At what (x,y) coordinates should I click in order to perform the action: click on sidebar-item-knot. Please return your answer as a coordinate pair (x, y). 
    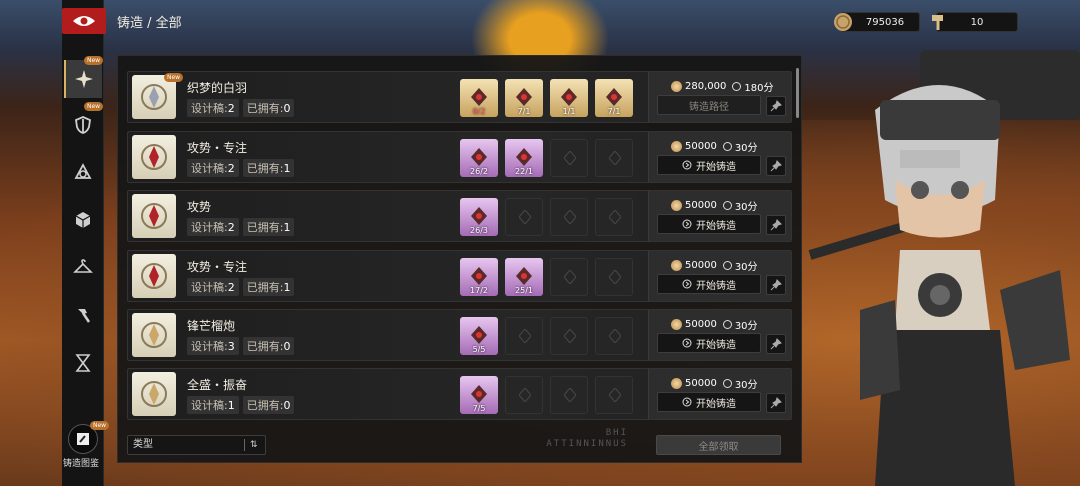
    Looking at the image, I should click on (83, 172).